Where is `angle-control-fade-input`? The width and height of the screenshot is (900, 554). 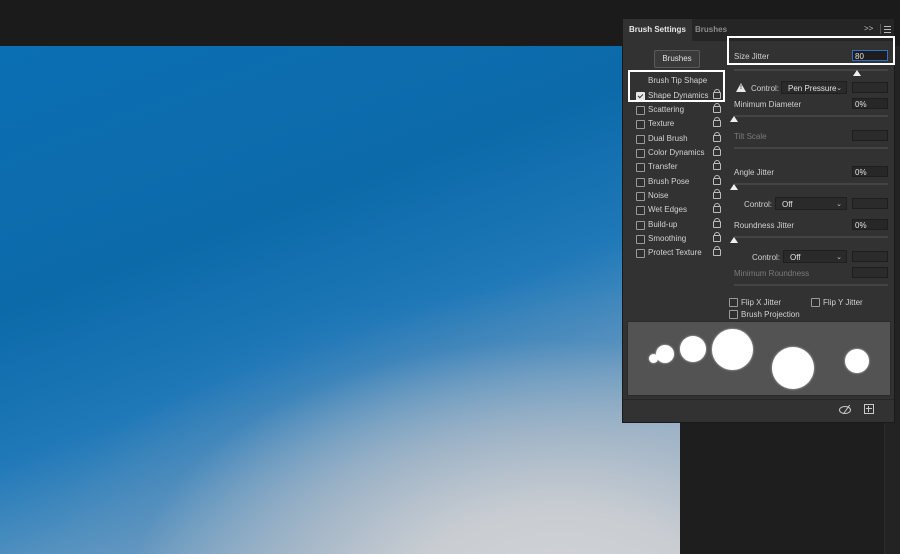 angle-control-fade-input is located at coordinates (870, 203).